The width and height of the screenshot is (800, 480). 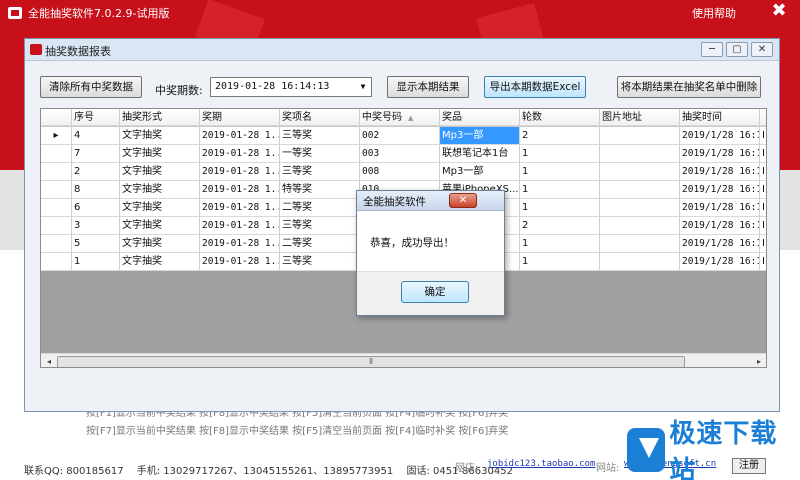 What do you see at coordinates (96, 244) in the screenshot?
I see `table-cell: 5` at bounding box center [96, 244].